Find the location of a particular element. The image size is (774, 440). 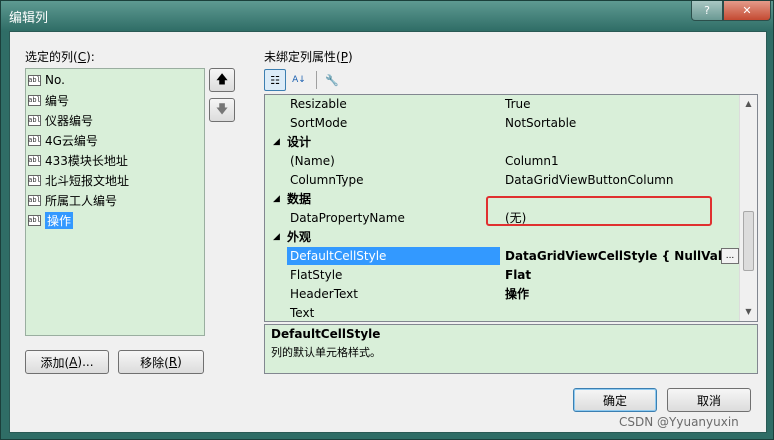

scroll-thumb is located at coordinates (748, 241).